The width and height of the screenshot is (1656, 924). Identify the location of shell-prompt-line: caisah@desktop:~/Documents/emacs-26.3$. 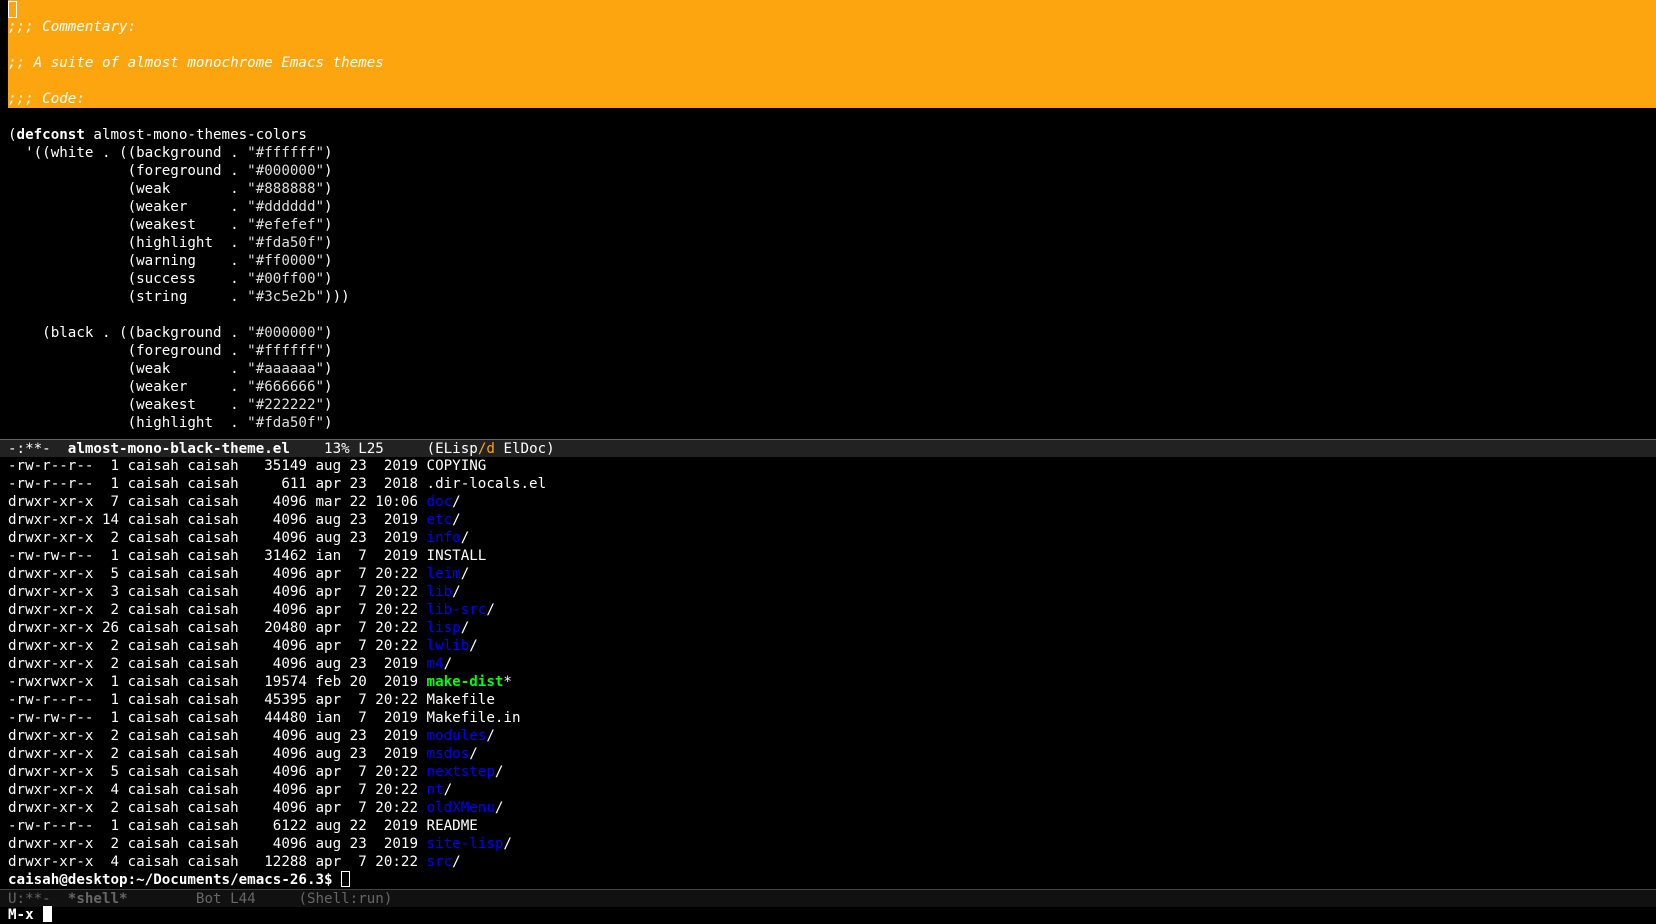
(179, 880).